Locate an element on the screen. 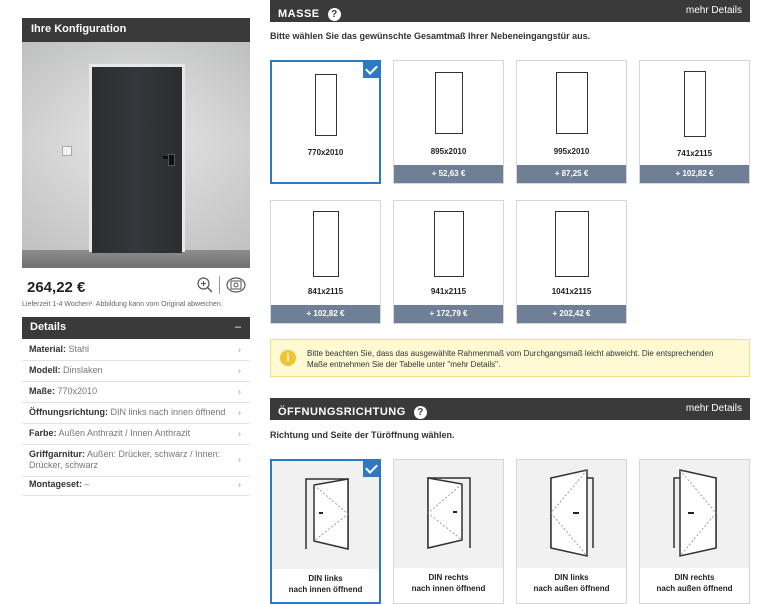  rotate-360-icon is located at coordinates (236, 285).